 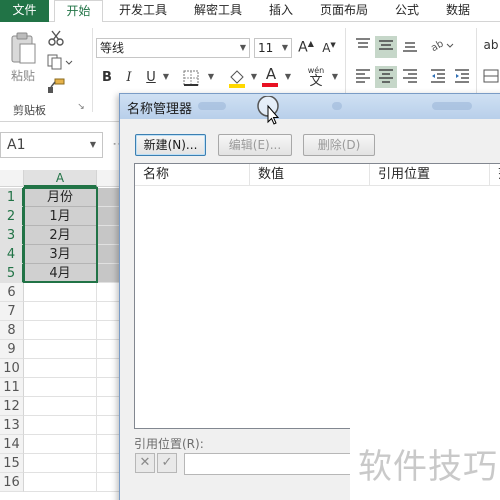 What do you see at coordinates (495, 175) in the screenshot?
I see `column-header-scope: 范` at bounding box center [495, 175].